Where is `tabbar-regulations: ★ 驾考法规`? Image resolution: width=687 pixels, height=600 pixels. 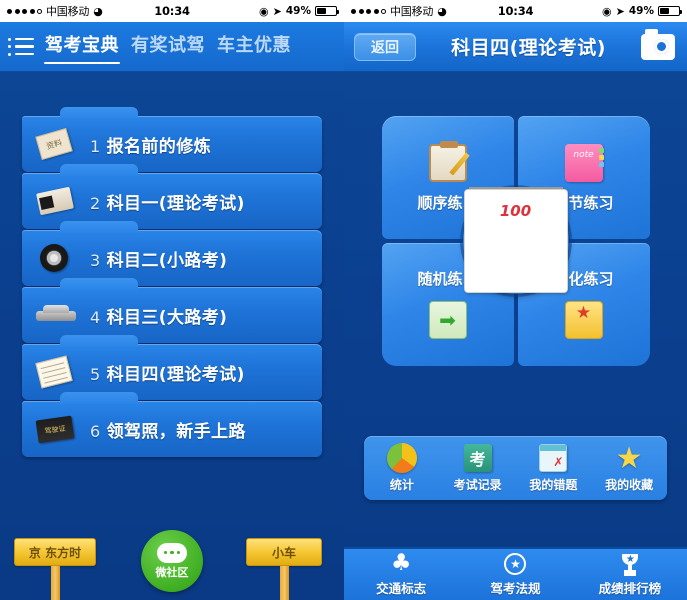 tabbar-regulations: ★ 驾考法规 is located at coordinates (515, 574).